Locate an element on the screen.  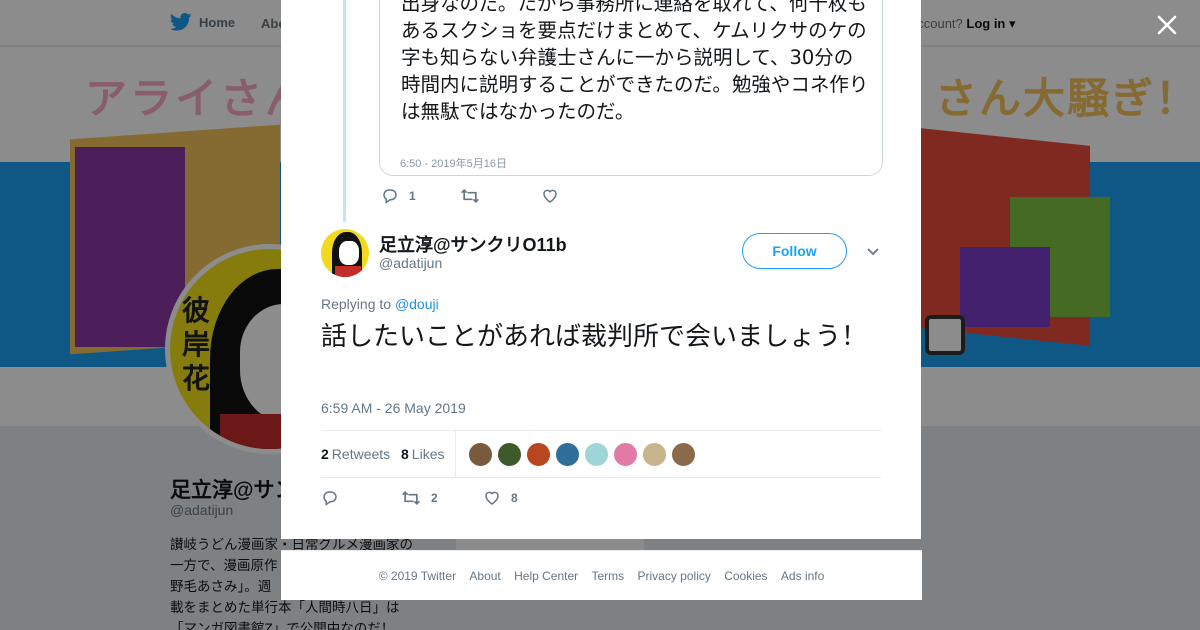
likes-count: 8 is located at coordinates (405, 454).